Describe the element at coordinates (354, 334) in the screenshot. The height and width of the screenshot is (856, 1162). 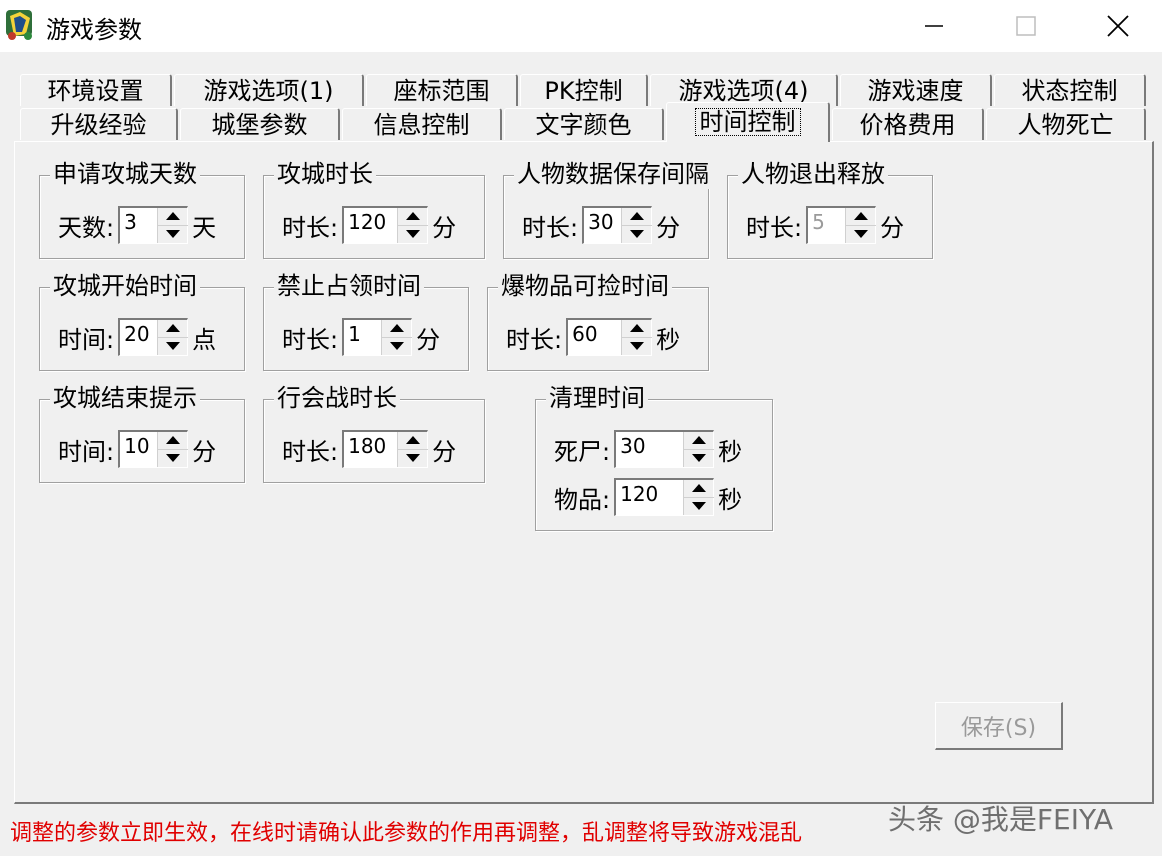
I see `spinner-value: 1` at that location.